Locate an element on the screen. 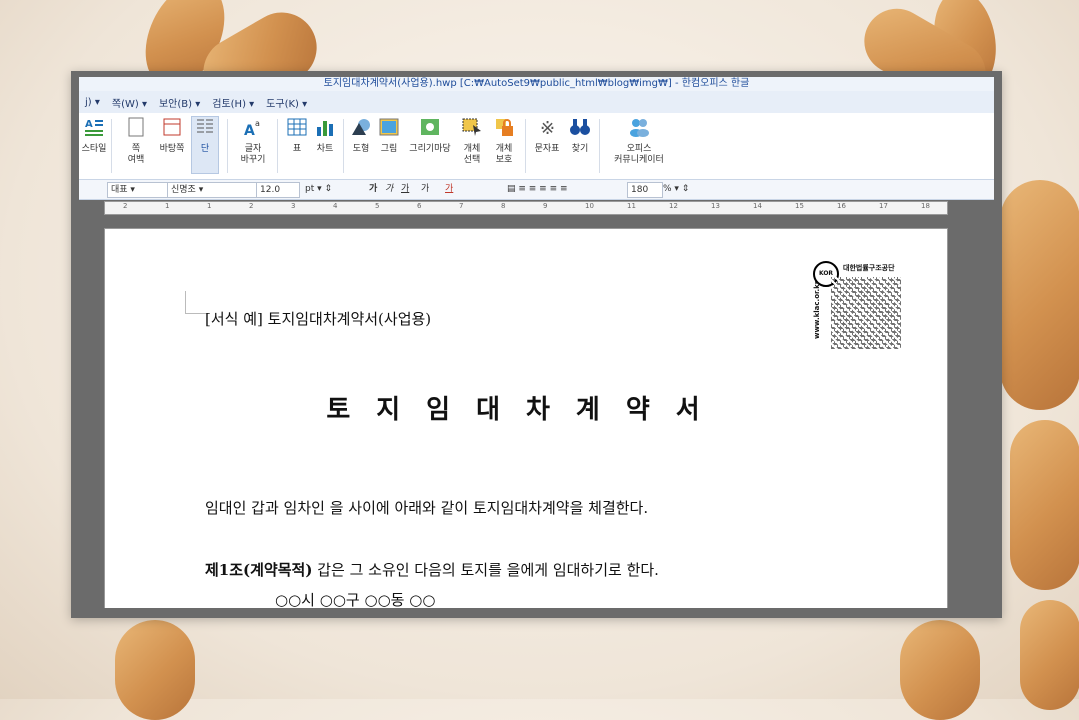 The width and height of the screenshot is (1079, 720). lock-icon is located at coordinates (504, 127).